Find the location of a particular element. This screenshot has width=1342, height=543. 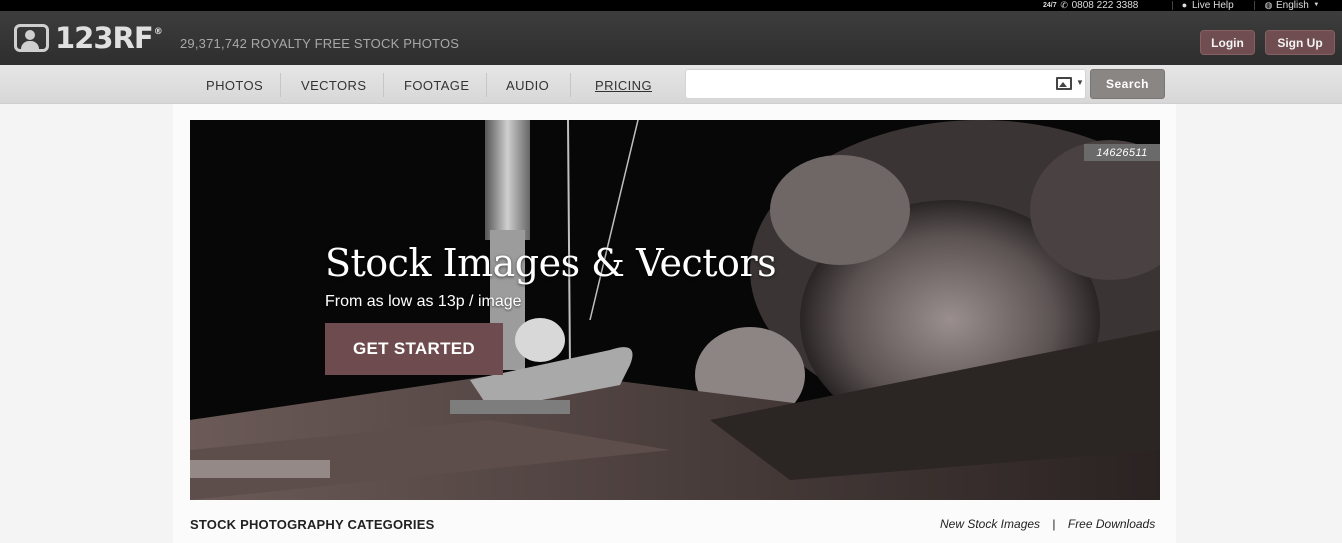

nav-photos: PHOTOS is located at coordinates (234, 85).